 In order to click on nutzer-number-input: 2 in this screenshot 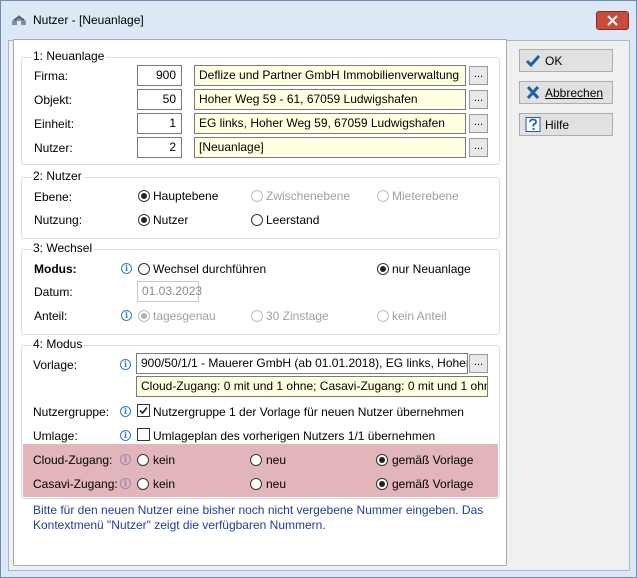, I will do `click(159, 147)`.